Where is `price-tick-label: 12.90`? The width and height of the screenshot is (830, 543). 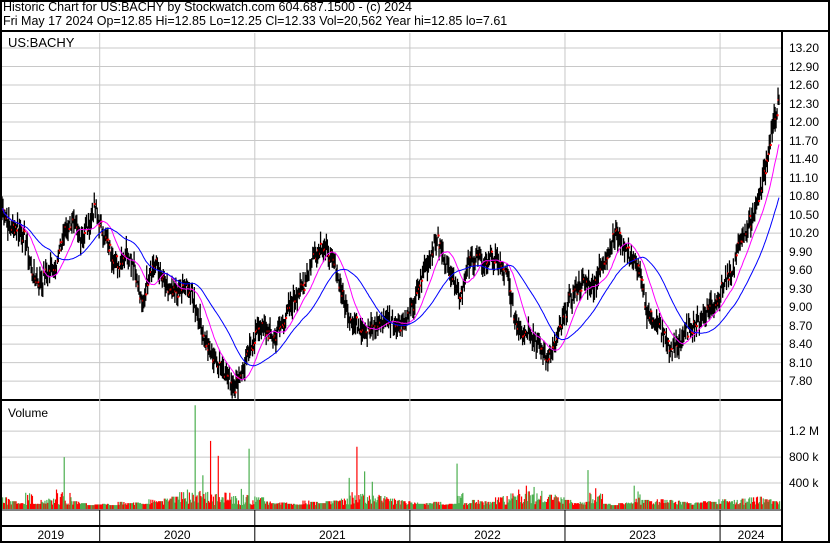 price-tick-label: 12.90 is located at coordinates (804, 66).